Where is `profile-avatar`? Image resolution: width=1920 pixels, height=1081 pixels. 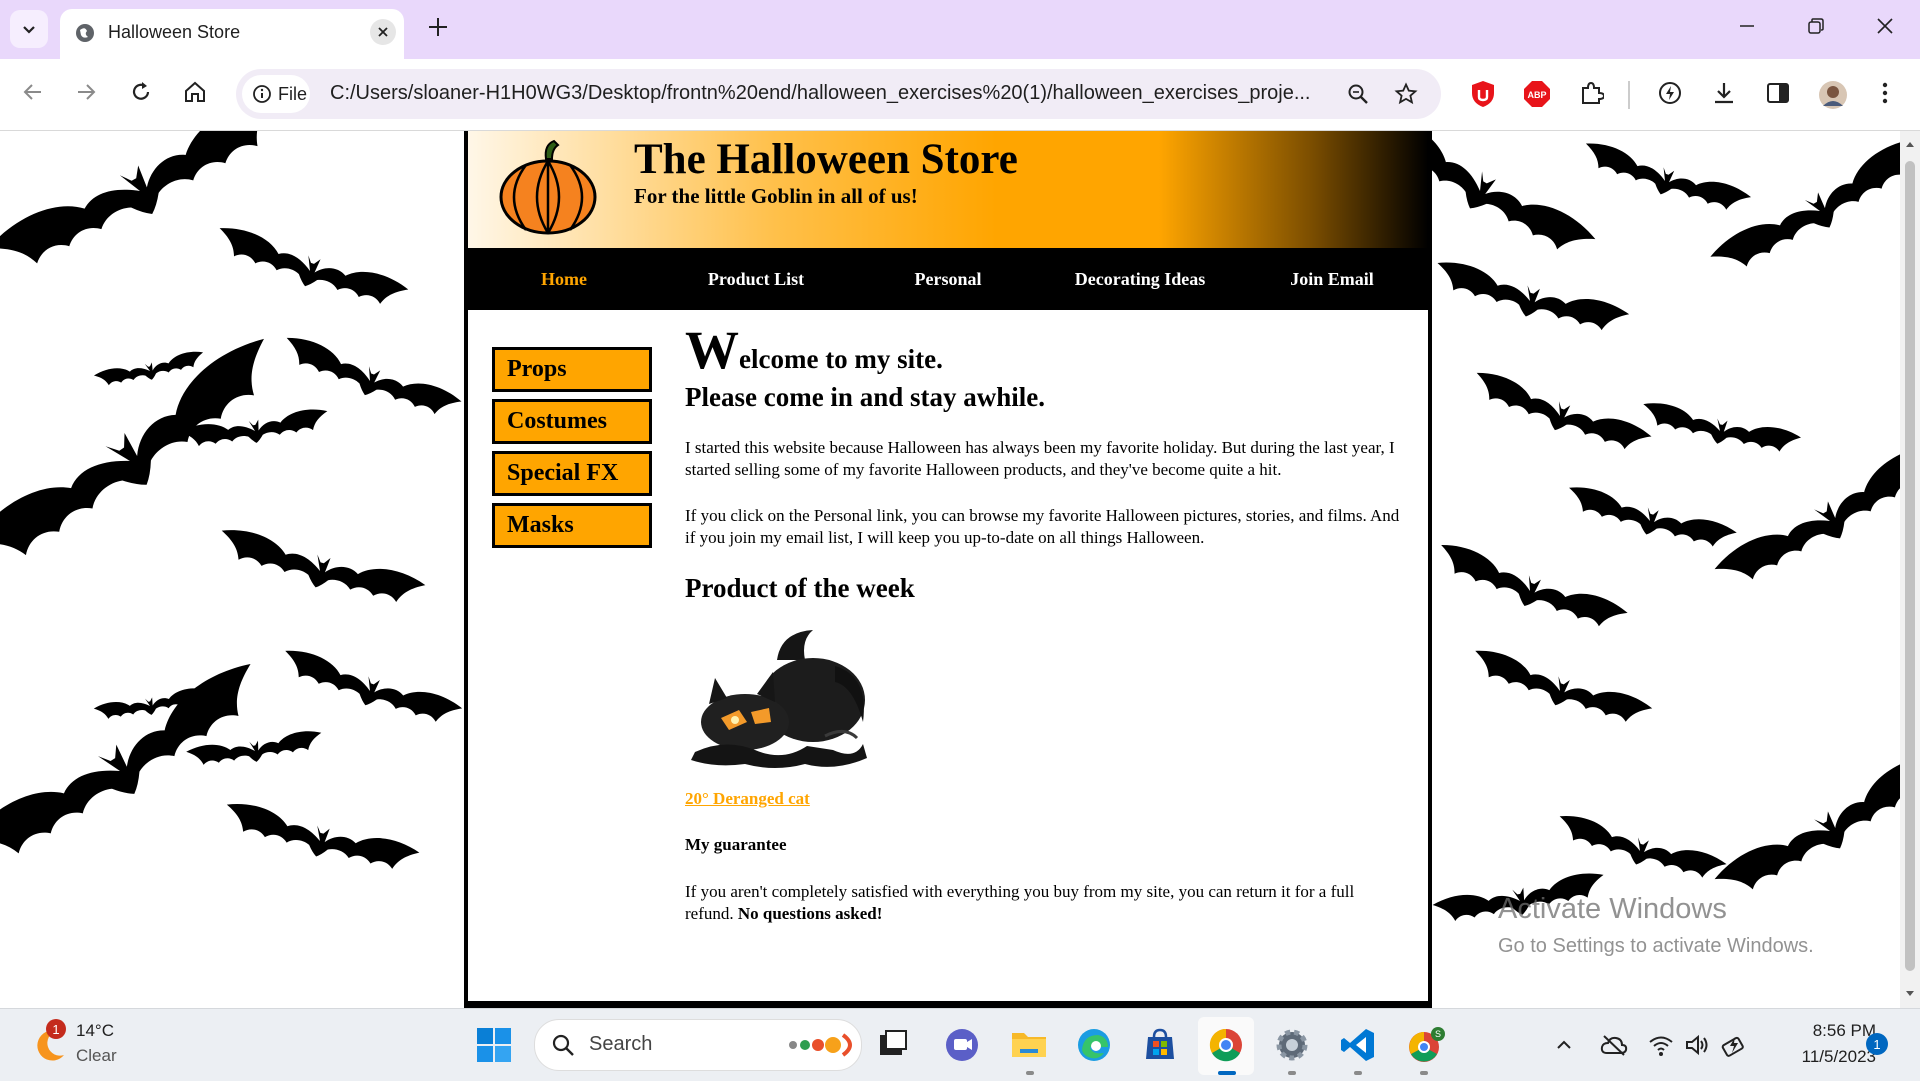 profile-avatar is located at coordinates (1833, 95).